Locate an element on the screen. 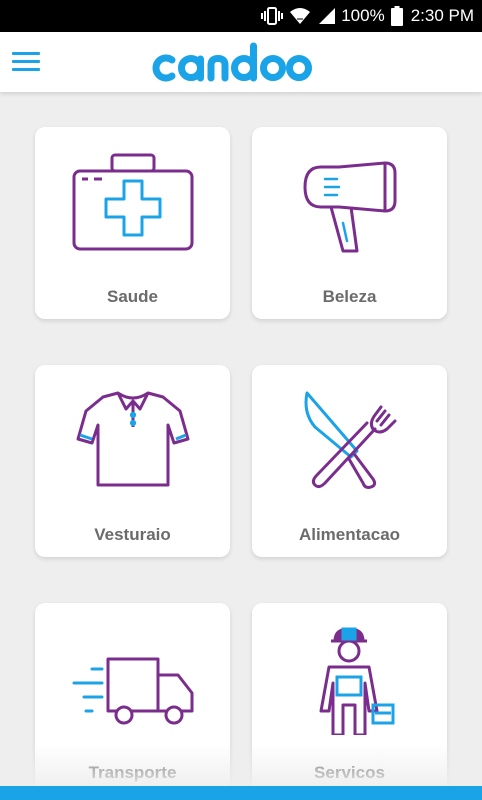  app-bar is located at coordinates (241, 62).